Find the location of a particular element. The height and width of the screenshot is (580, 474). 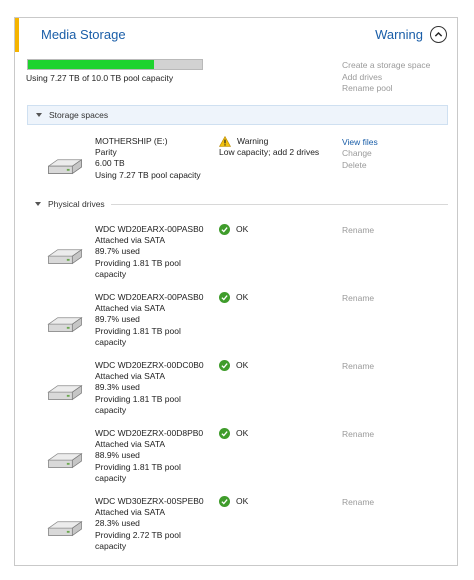

section-divider is located at coordinates (279, 204).